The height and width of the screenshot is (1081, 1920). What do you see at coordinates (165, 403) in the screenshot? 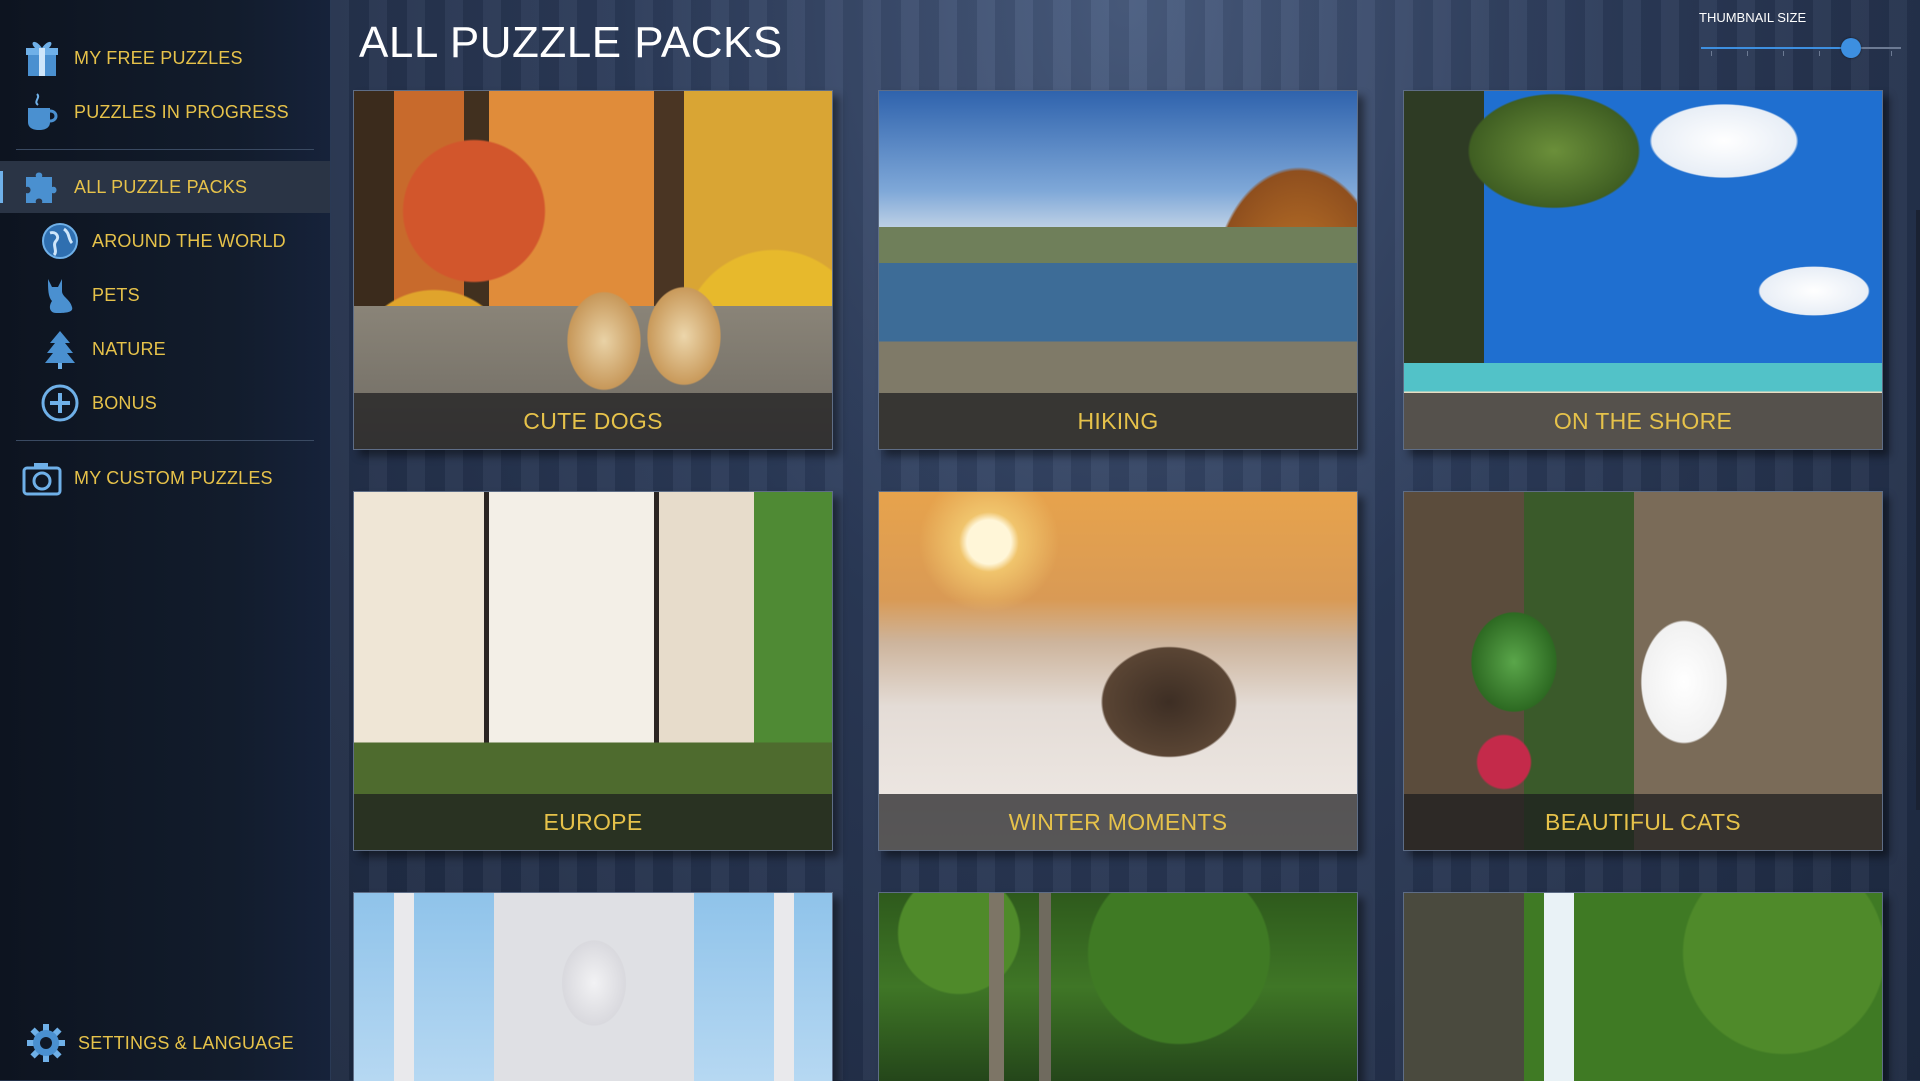
I see `sidebar-item-bonus: BONUS` at bounding box center [165, 403].